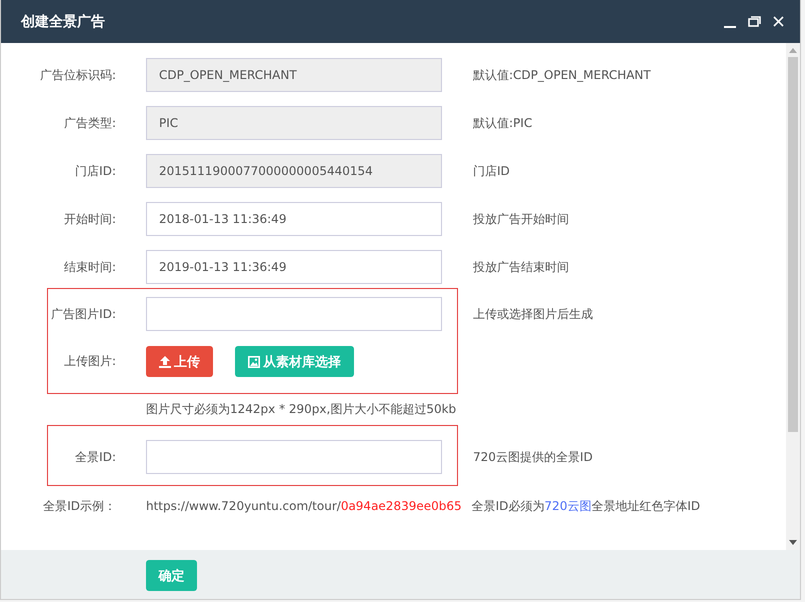 This screenshot has width=805, height=602. What do you see at coordinates (89, 123) in the screenshot?
I see `field-label: 广告类型:` at bounding box center [89, 123].